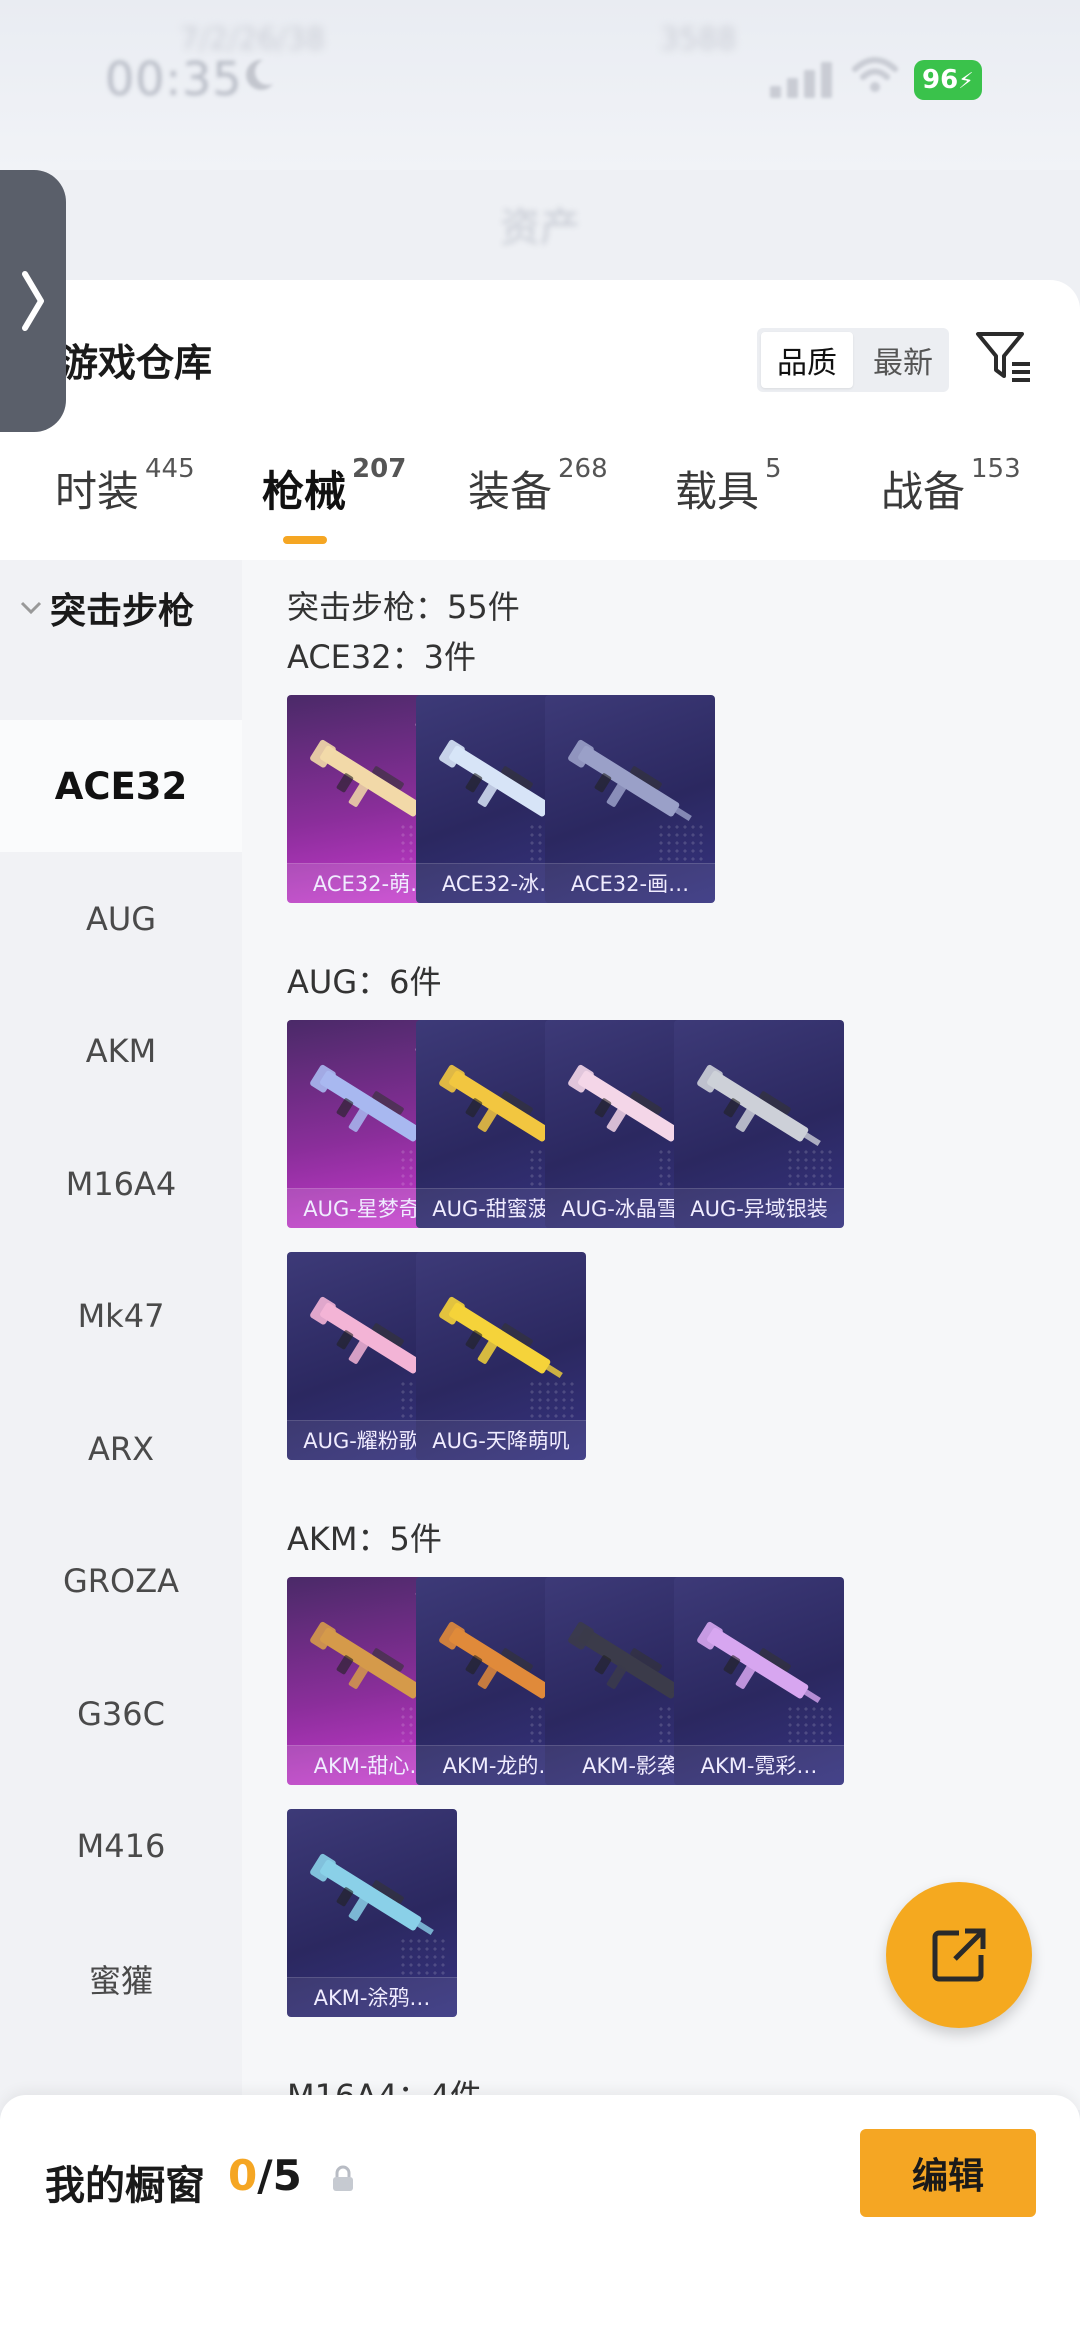  I want to click on tab-label: 时装, so click(97, 491).